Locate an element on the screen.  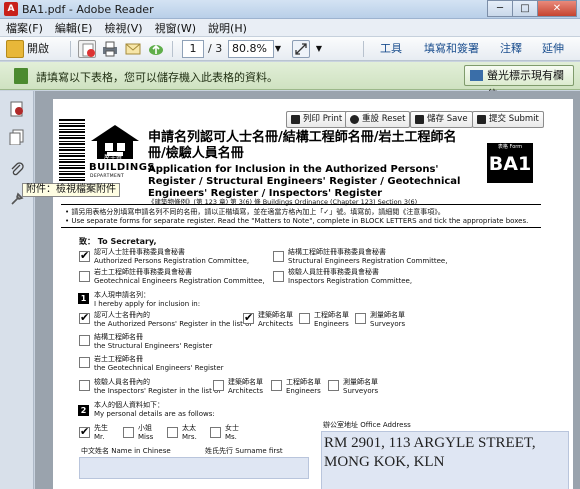
minimize-button: ─ is located at coordinates (500, 8).